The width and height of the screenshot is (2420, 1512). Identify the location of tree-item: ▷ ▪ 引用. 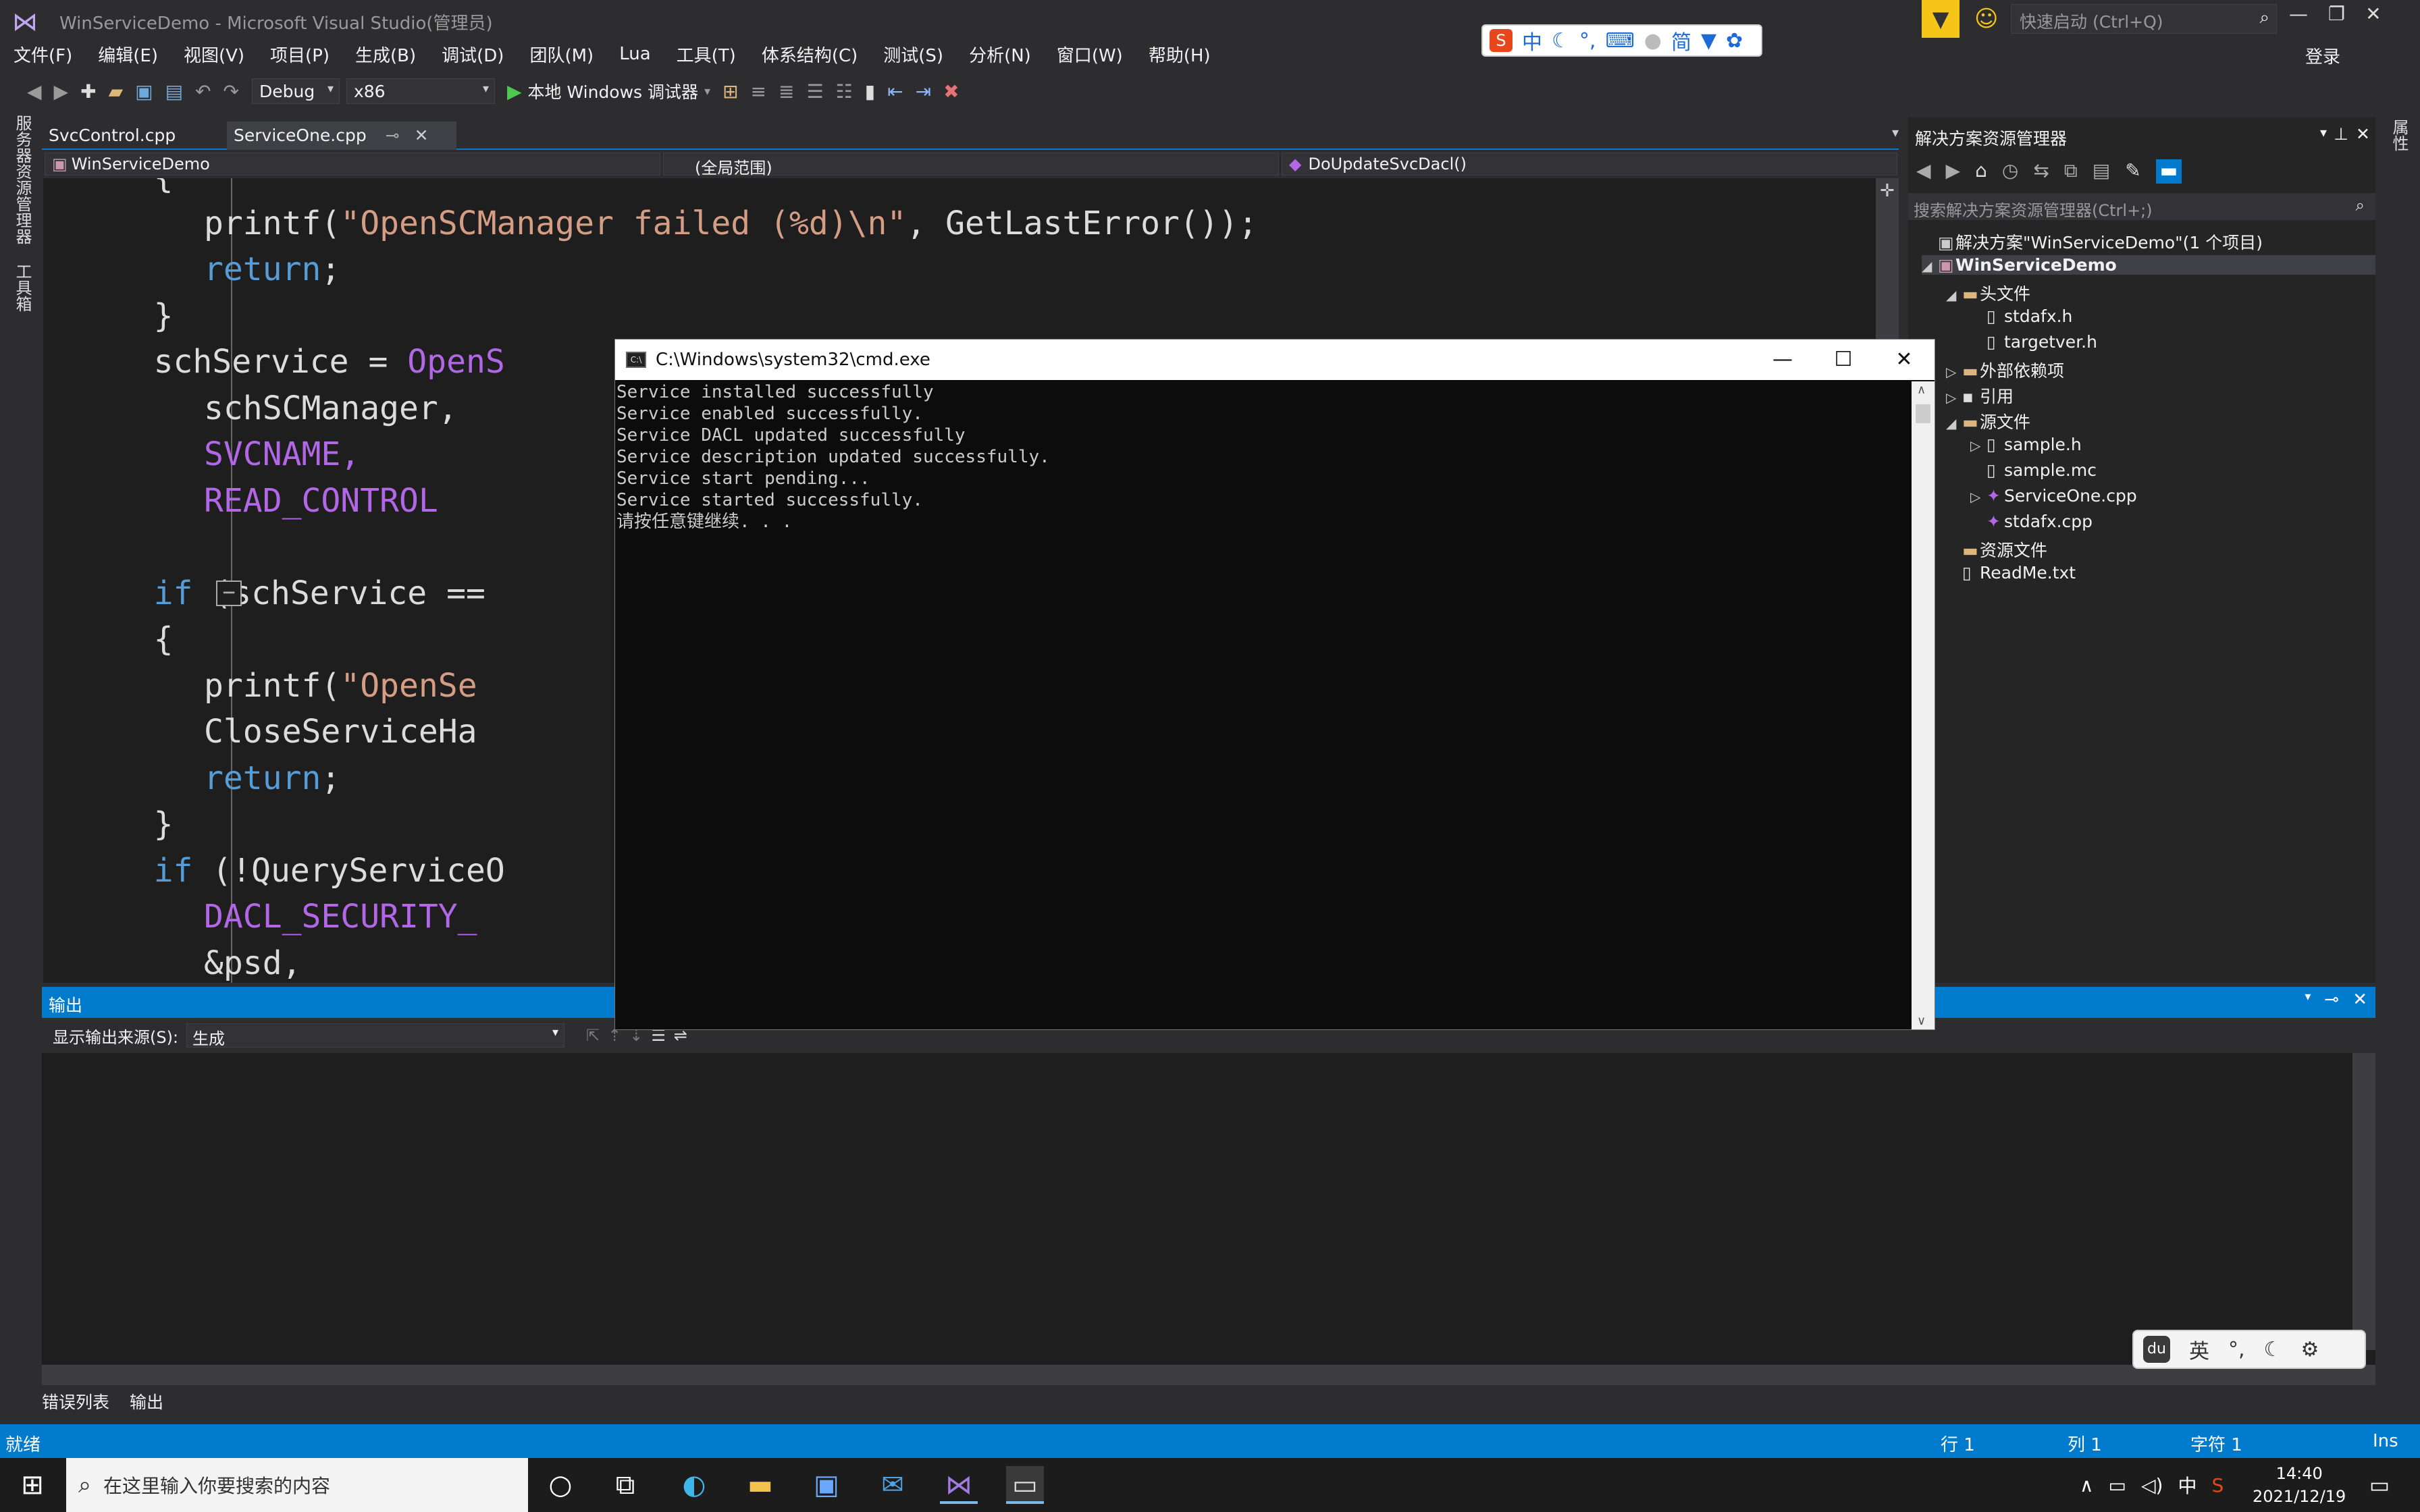
(1980, 395).